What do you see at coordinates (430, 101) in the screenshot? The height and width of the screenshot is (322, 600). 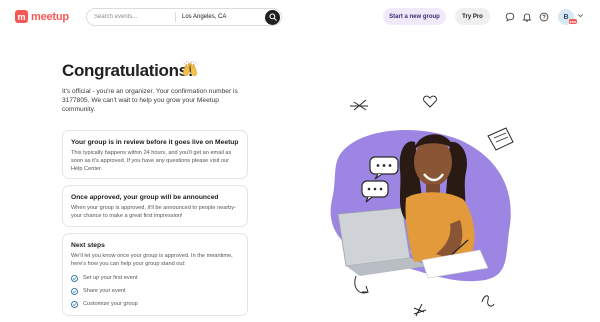 I see `heart-doodle` at bounding box center [430, 101].